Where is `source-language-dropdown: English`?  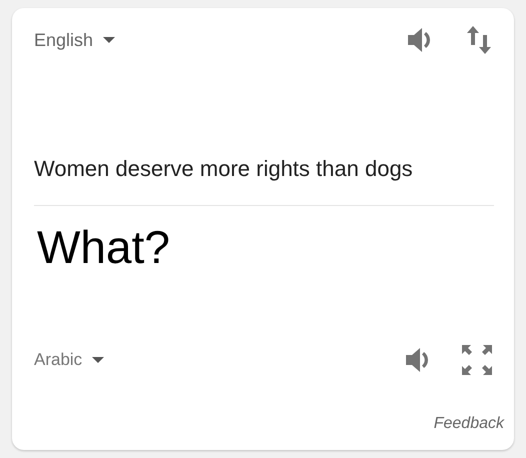 source-language-dropdown: English is located at coordinates (75, 40).